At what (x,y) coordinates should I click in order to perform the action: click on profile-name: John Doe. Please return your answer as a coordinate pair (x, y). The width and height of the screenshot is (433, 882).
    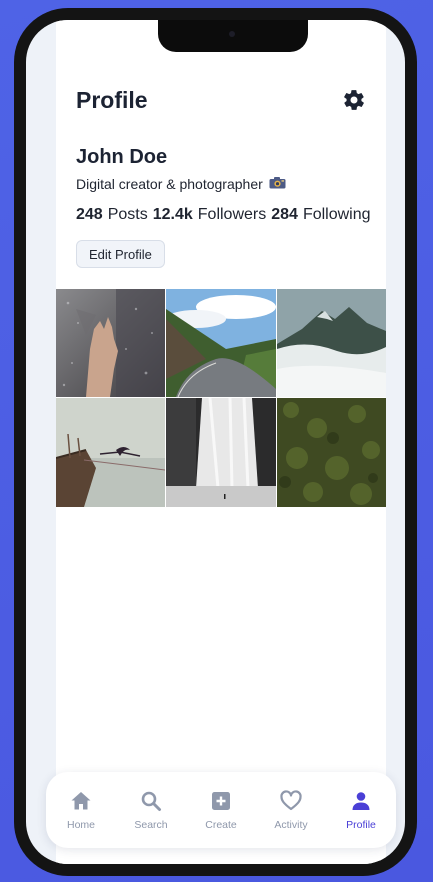
    Looking at the image, I should click on (122, 157).